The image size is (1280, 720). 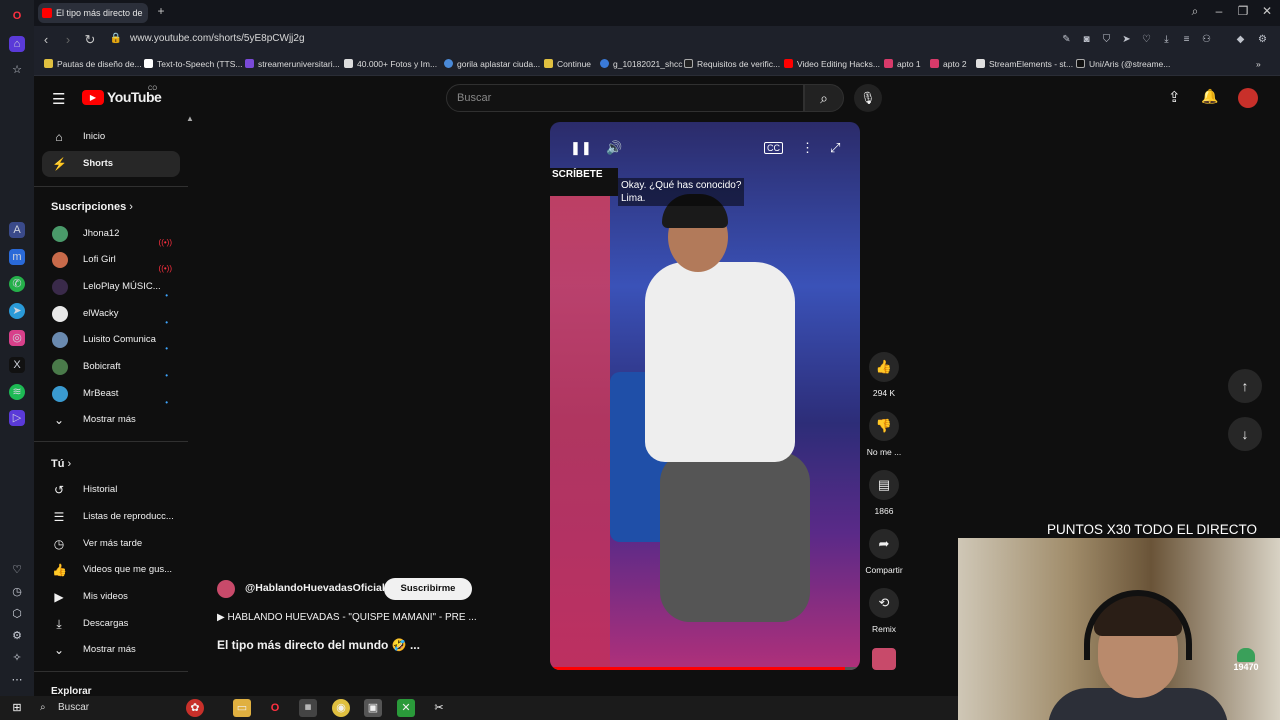 What do you see at coordinates (1106, 39) in the screenshot?
I see `shield-icon: ⛉` at bounding box center [1106, 39].